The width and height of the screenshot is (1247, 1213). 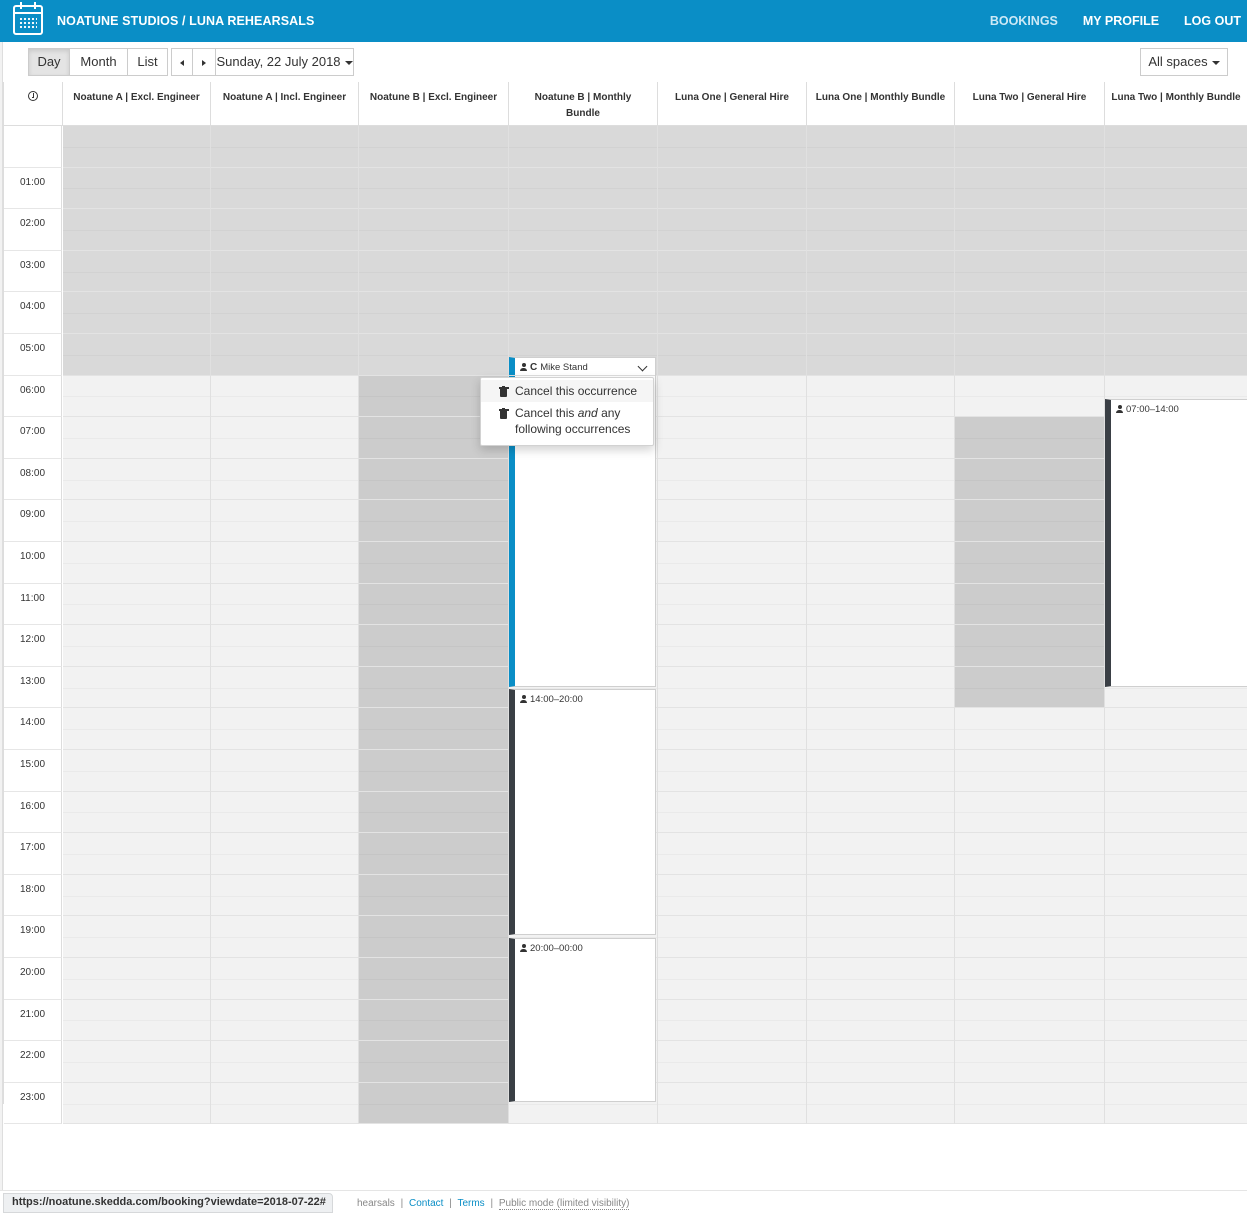 What do you see at coordinates (426, 1203) in the screenshot?
I see `contact-link: Contact` at bounding box center [426, 1203].